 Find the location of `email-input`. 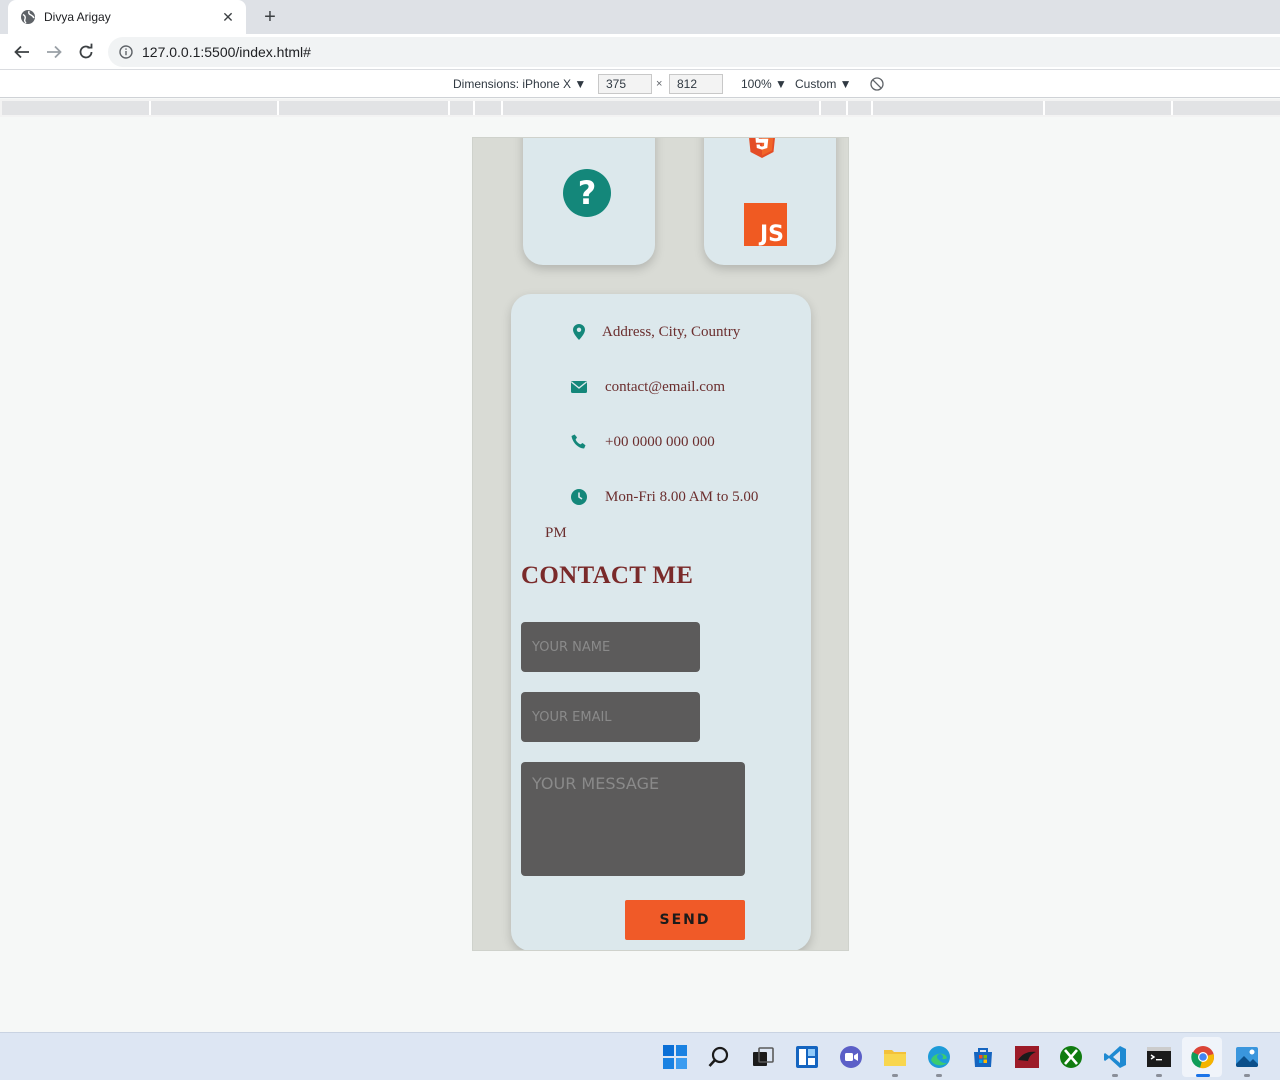

email-input is located at coordinates (610, 717).